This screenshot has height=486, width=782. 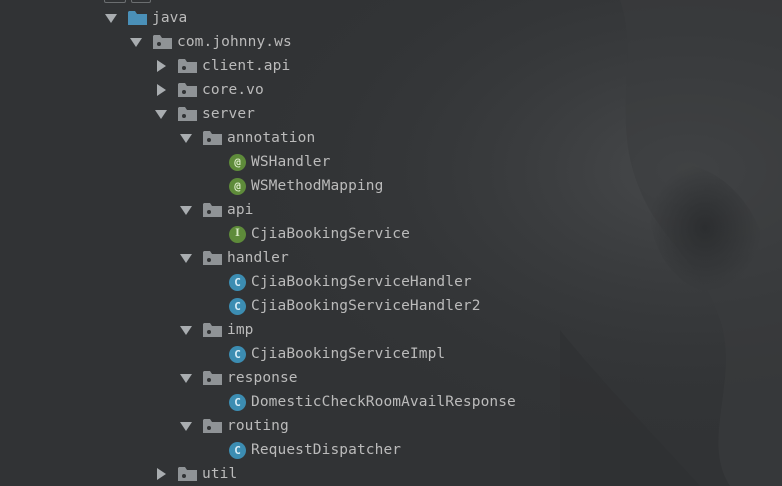 I want to click on tree-node-response: response, so click(x=238, y=378).